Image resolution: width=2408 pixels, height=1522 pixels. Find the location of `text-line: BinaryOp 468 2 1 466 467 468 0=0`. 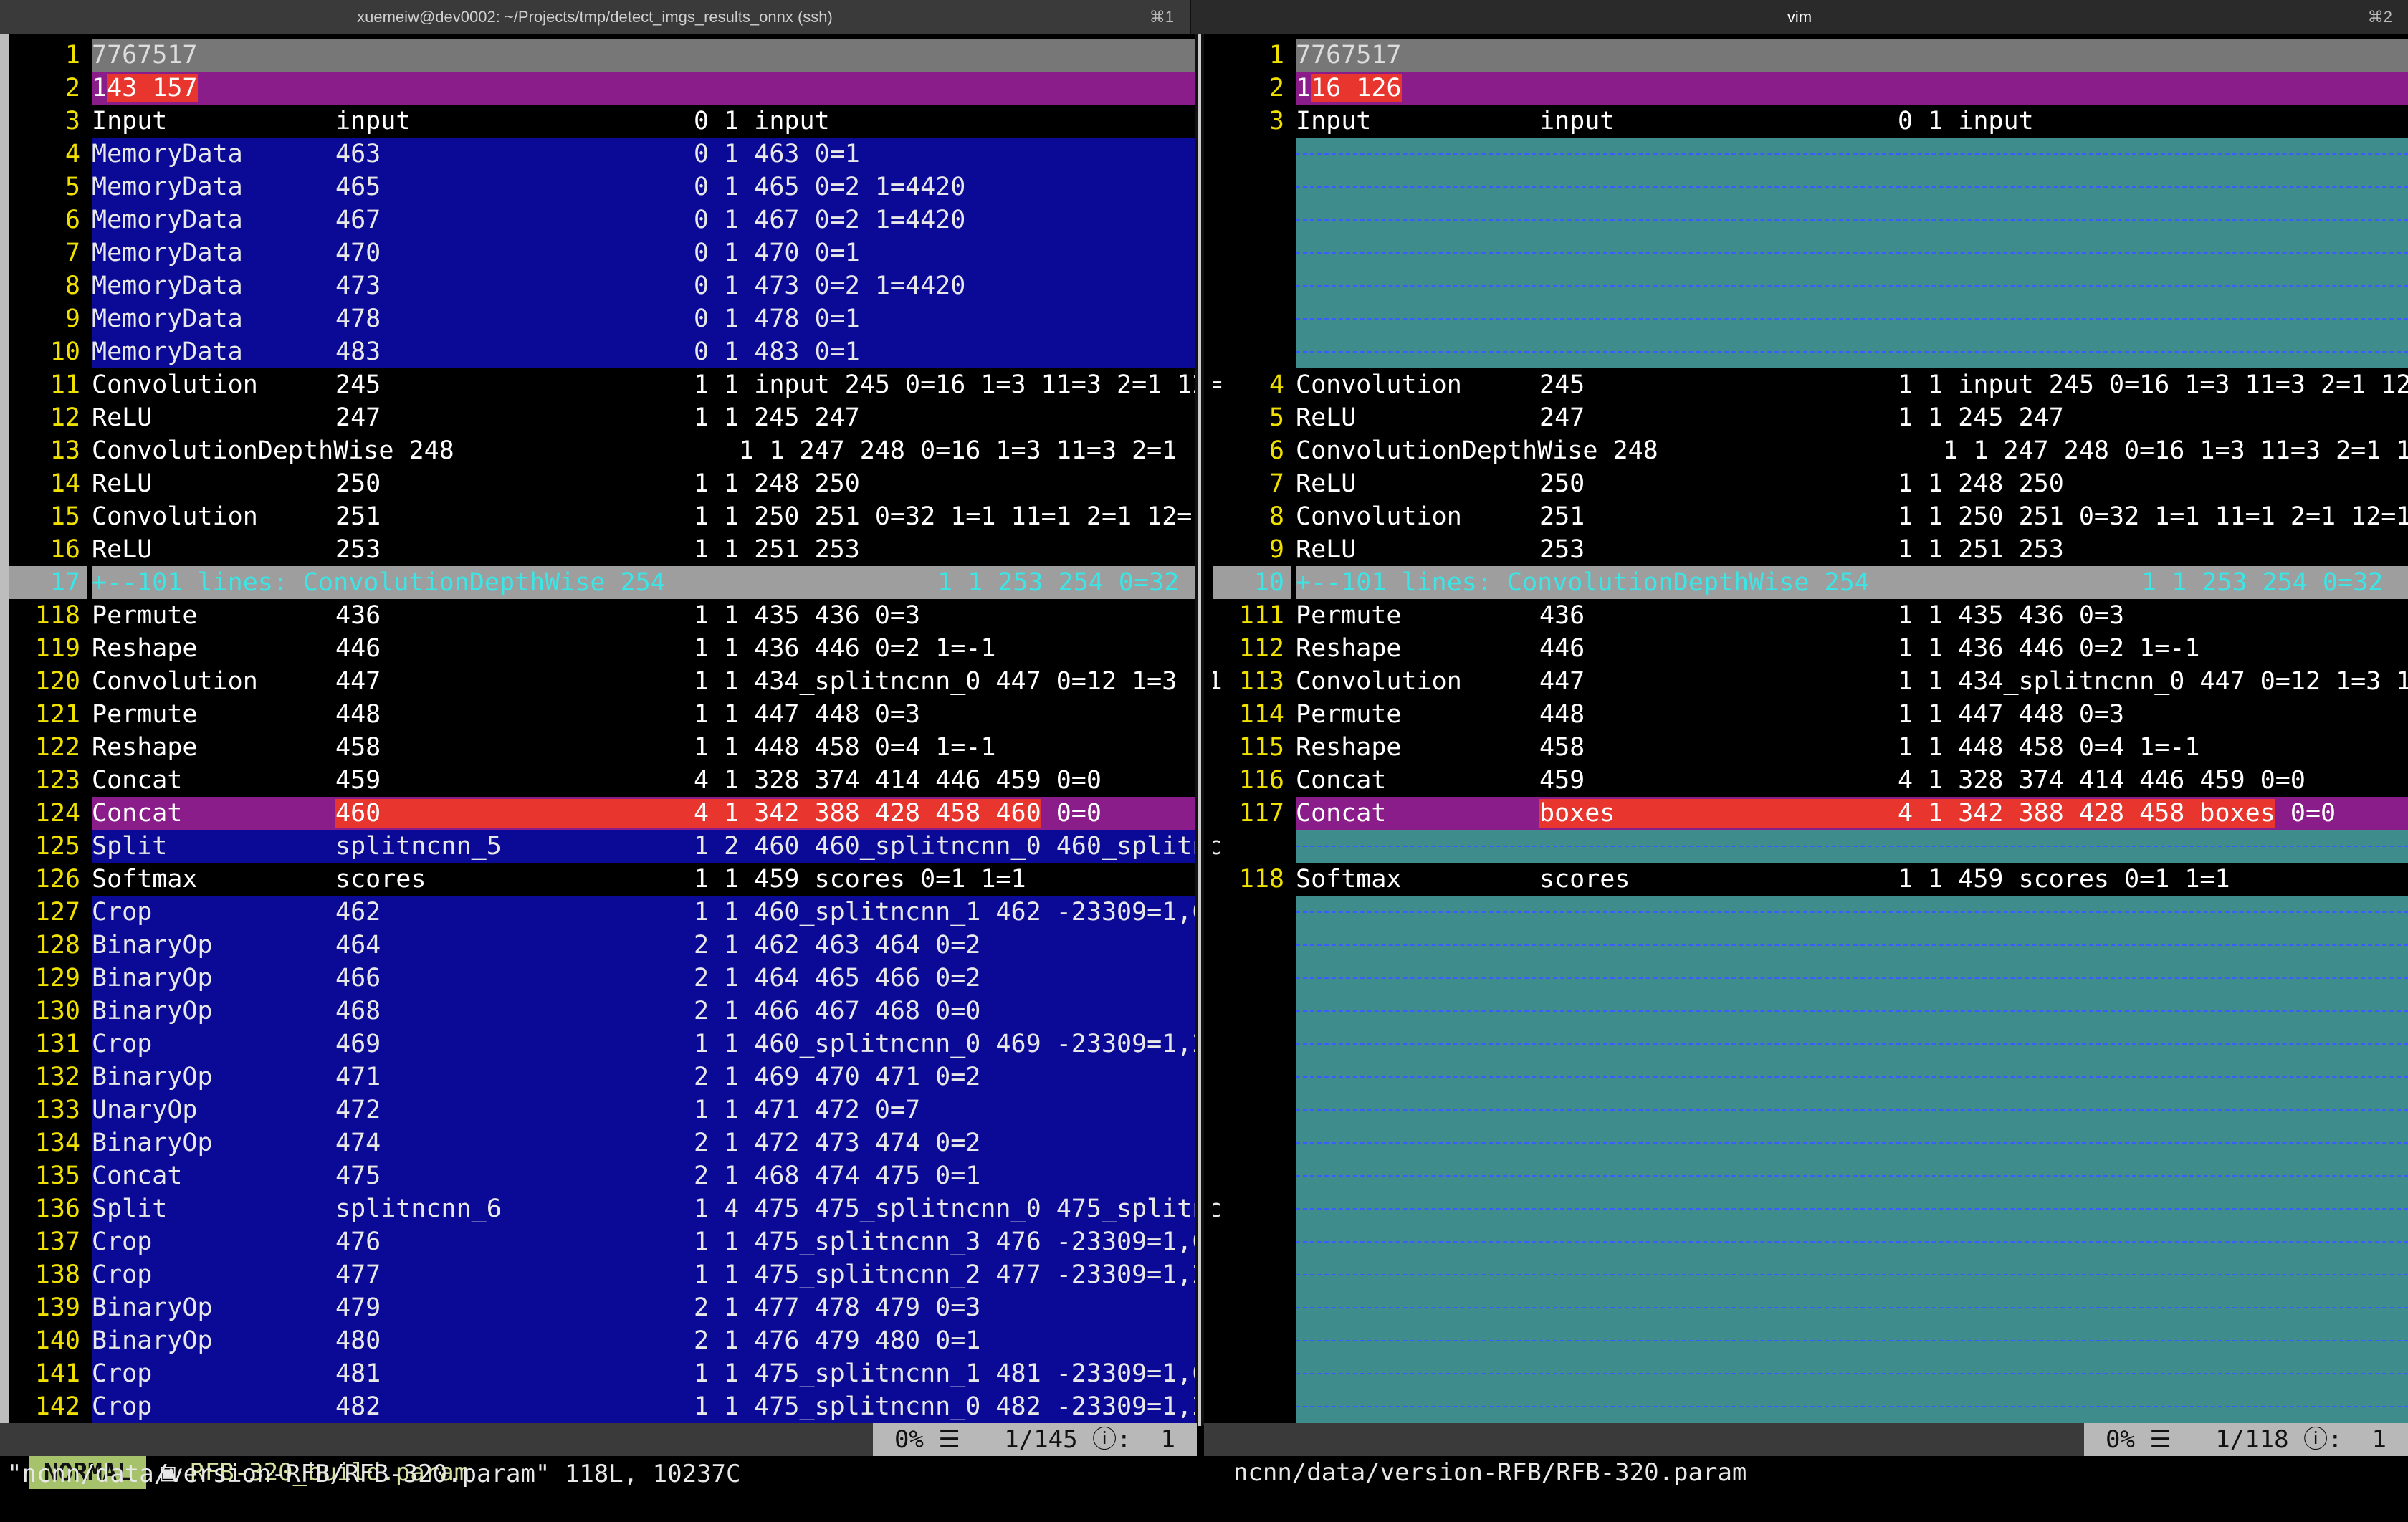

text-line: BinaryOp 468 2 1 466 467 468 0=0 is located at coordinates (643, 1012).